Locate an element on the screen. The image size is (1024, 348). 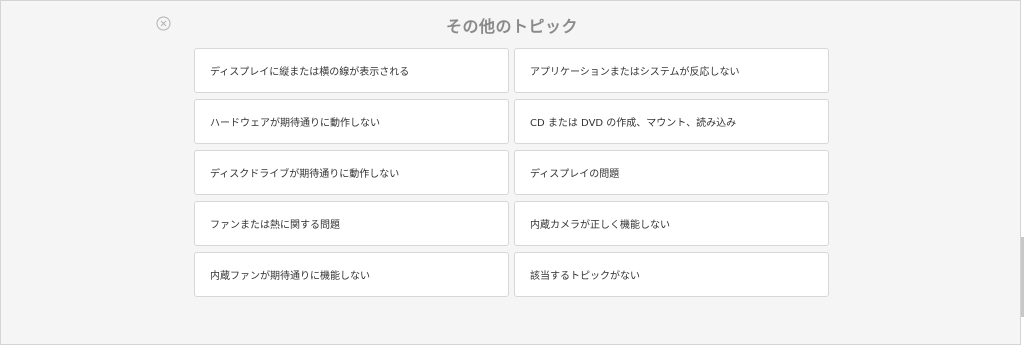
topic-display-lines: ディスプレイに縦または横の線が表示される is located at coordinates (351, 70).